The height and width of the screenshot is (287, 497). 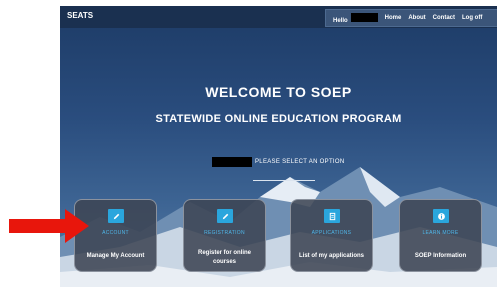 I want to click on section-divider, so click(x=284, y=180).